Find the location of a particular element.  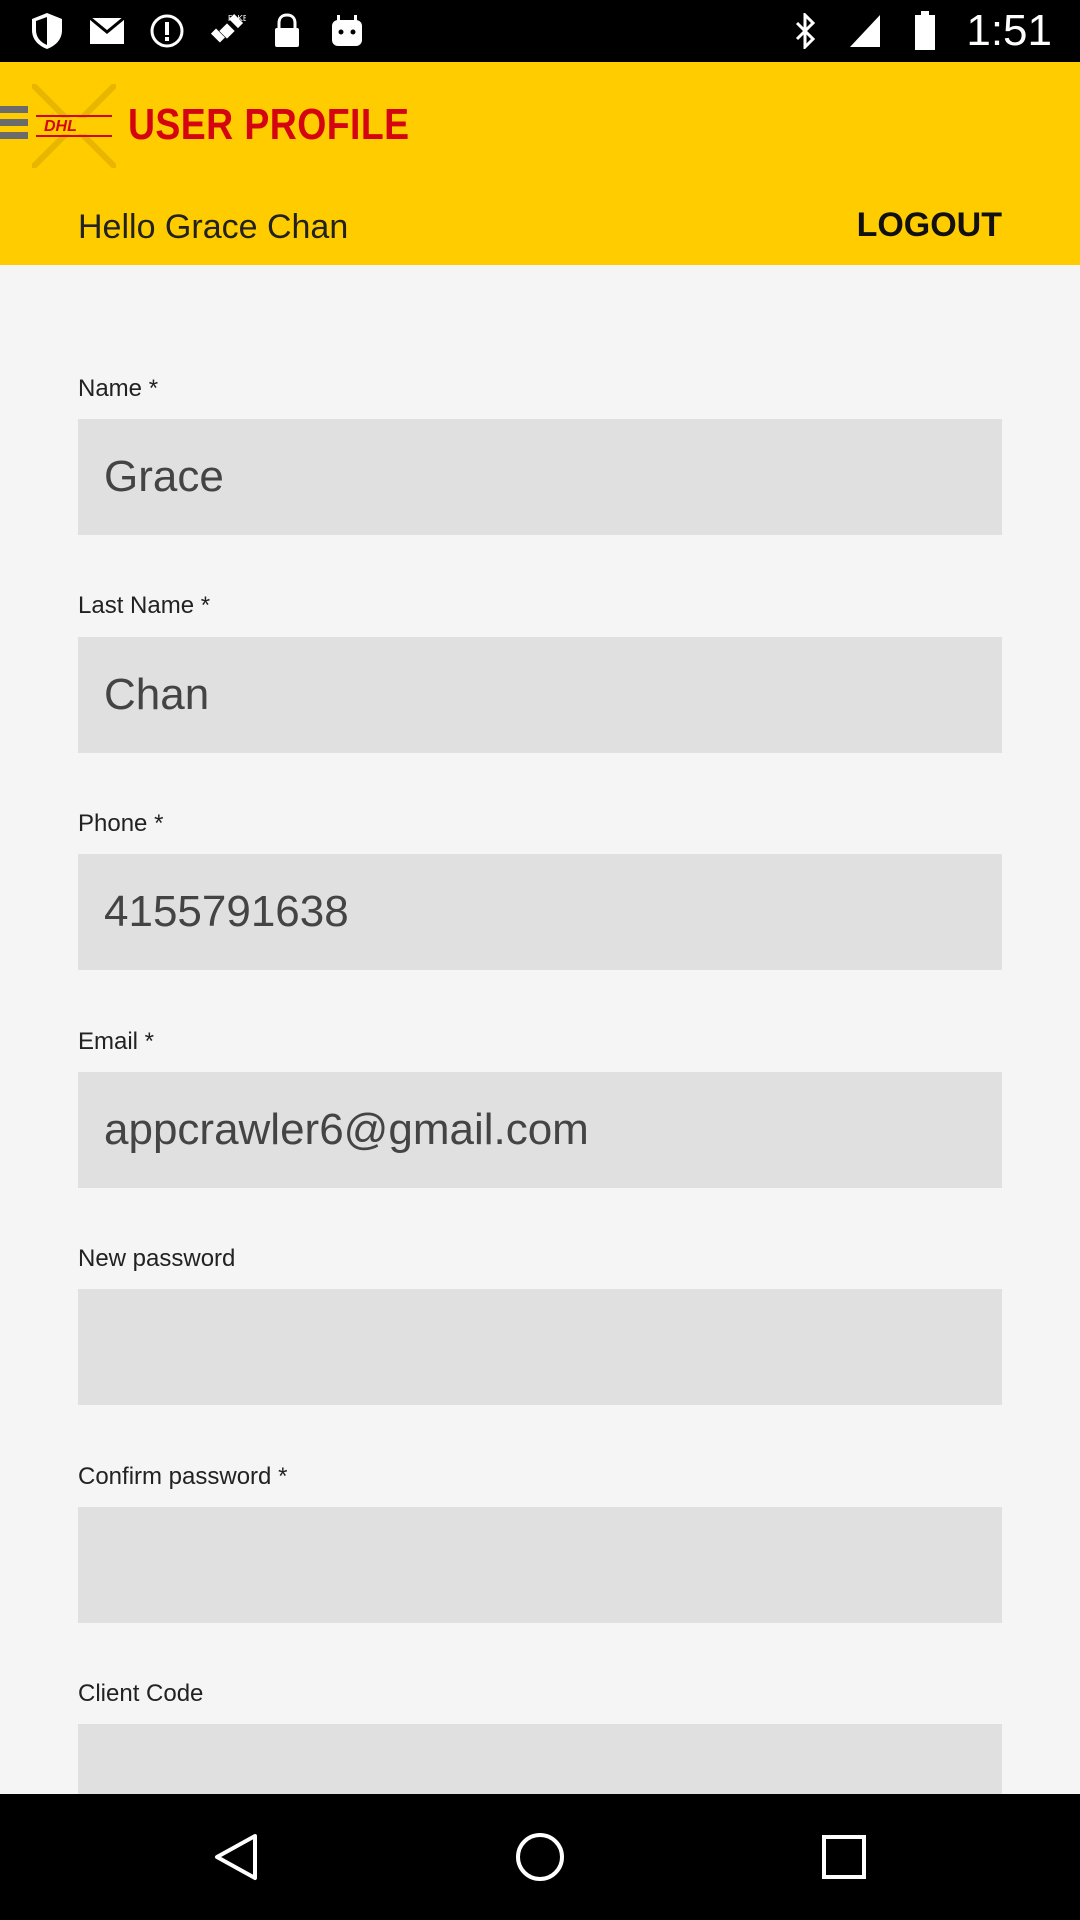

app-header: DHL USER PROFILE Hello Grace Chan LOGOUT is located at coordinates (540, 163).